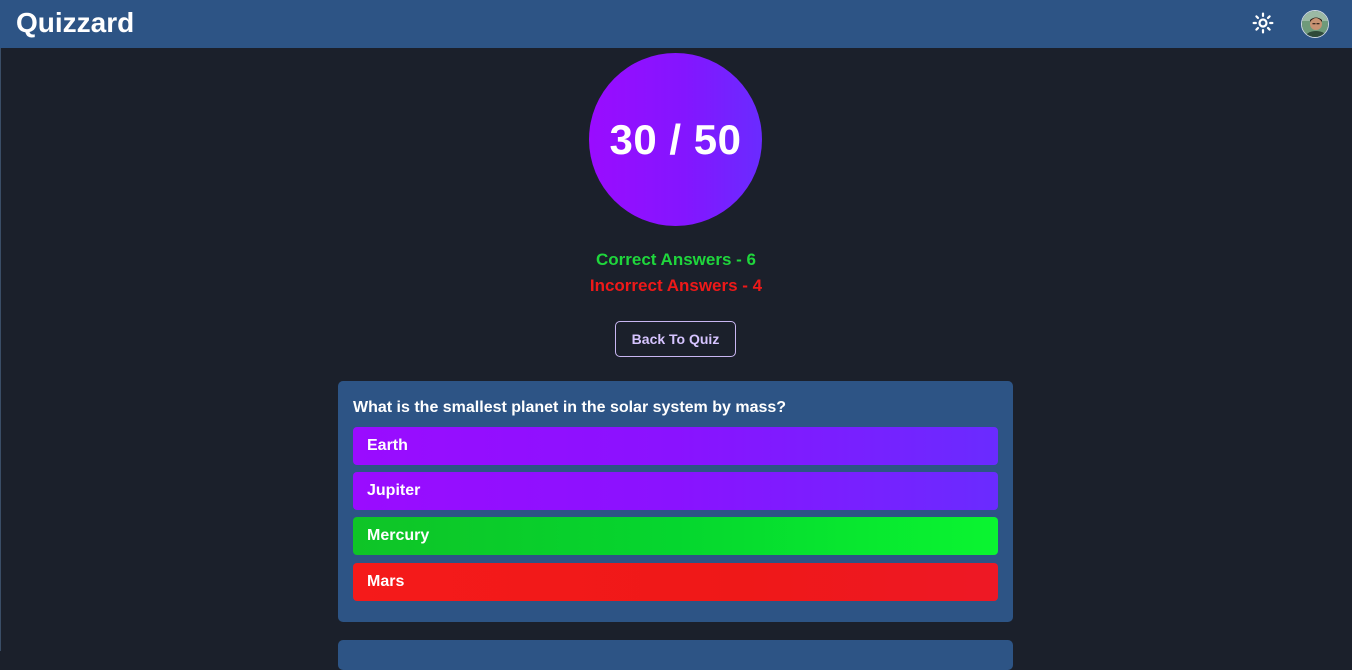 The height and width of the screenshot is (670, 1352). Describe the element at coordinates (1263, 23) in the screenshot. I see `sun-icon` at that location.